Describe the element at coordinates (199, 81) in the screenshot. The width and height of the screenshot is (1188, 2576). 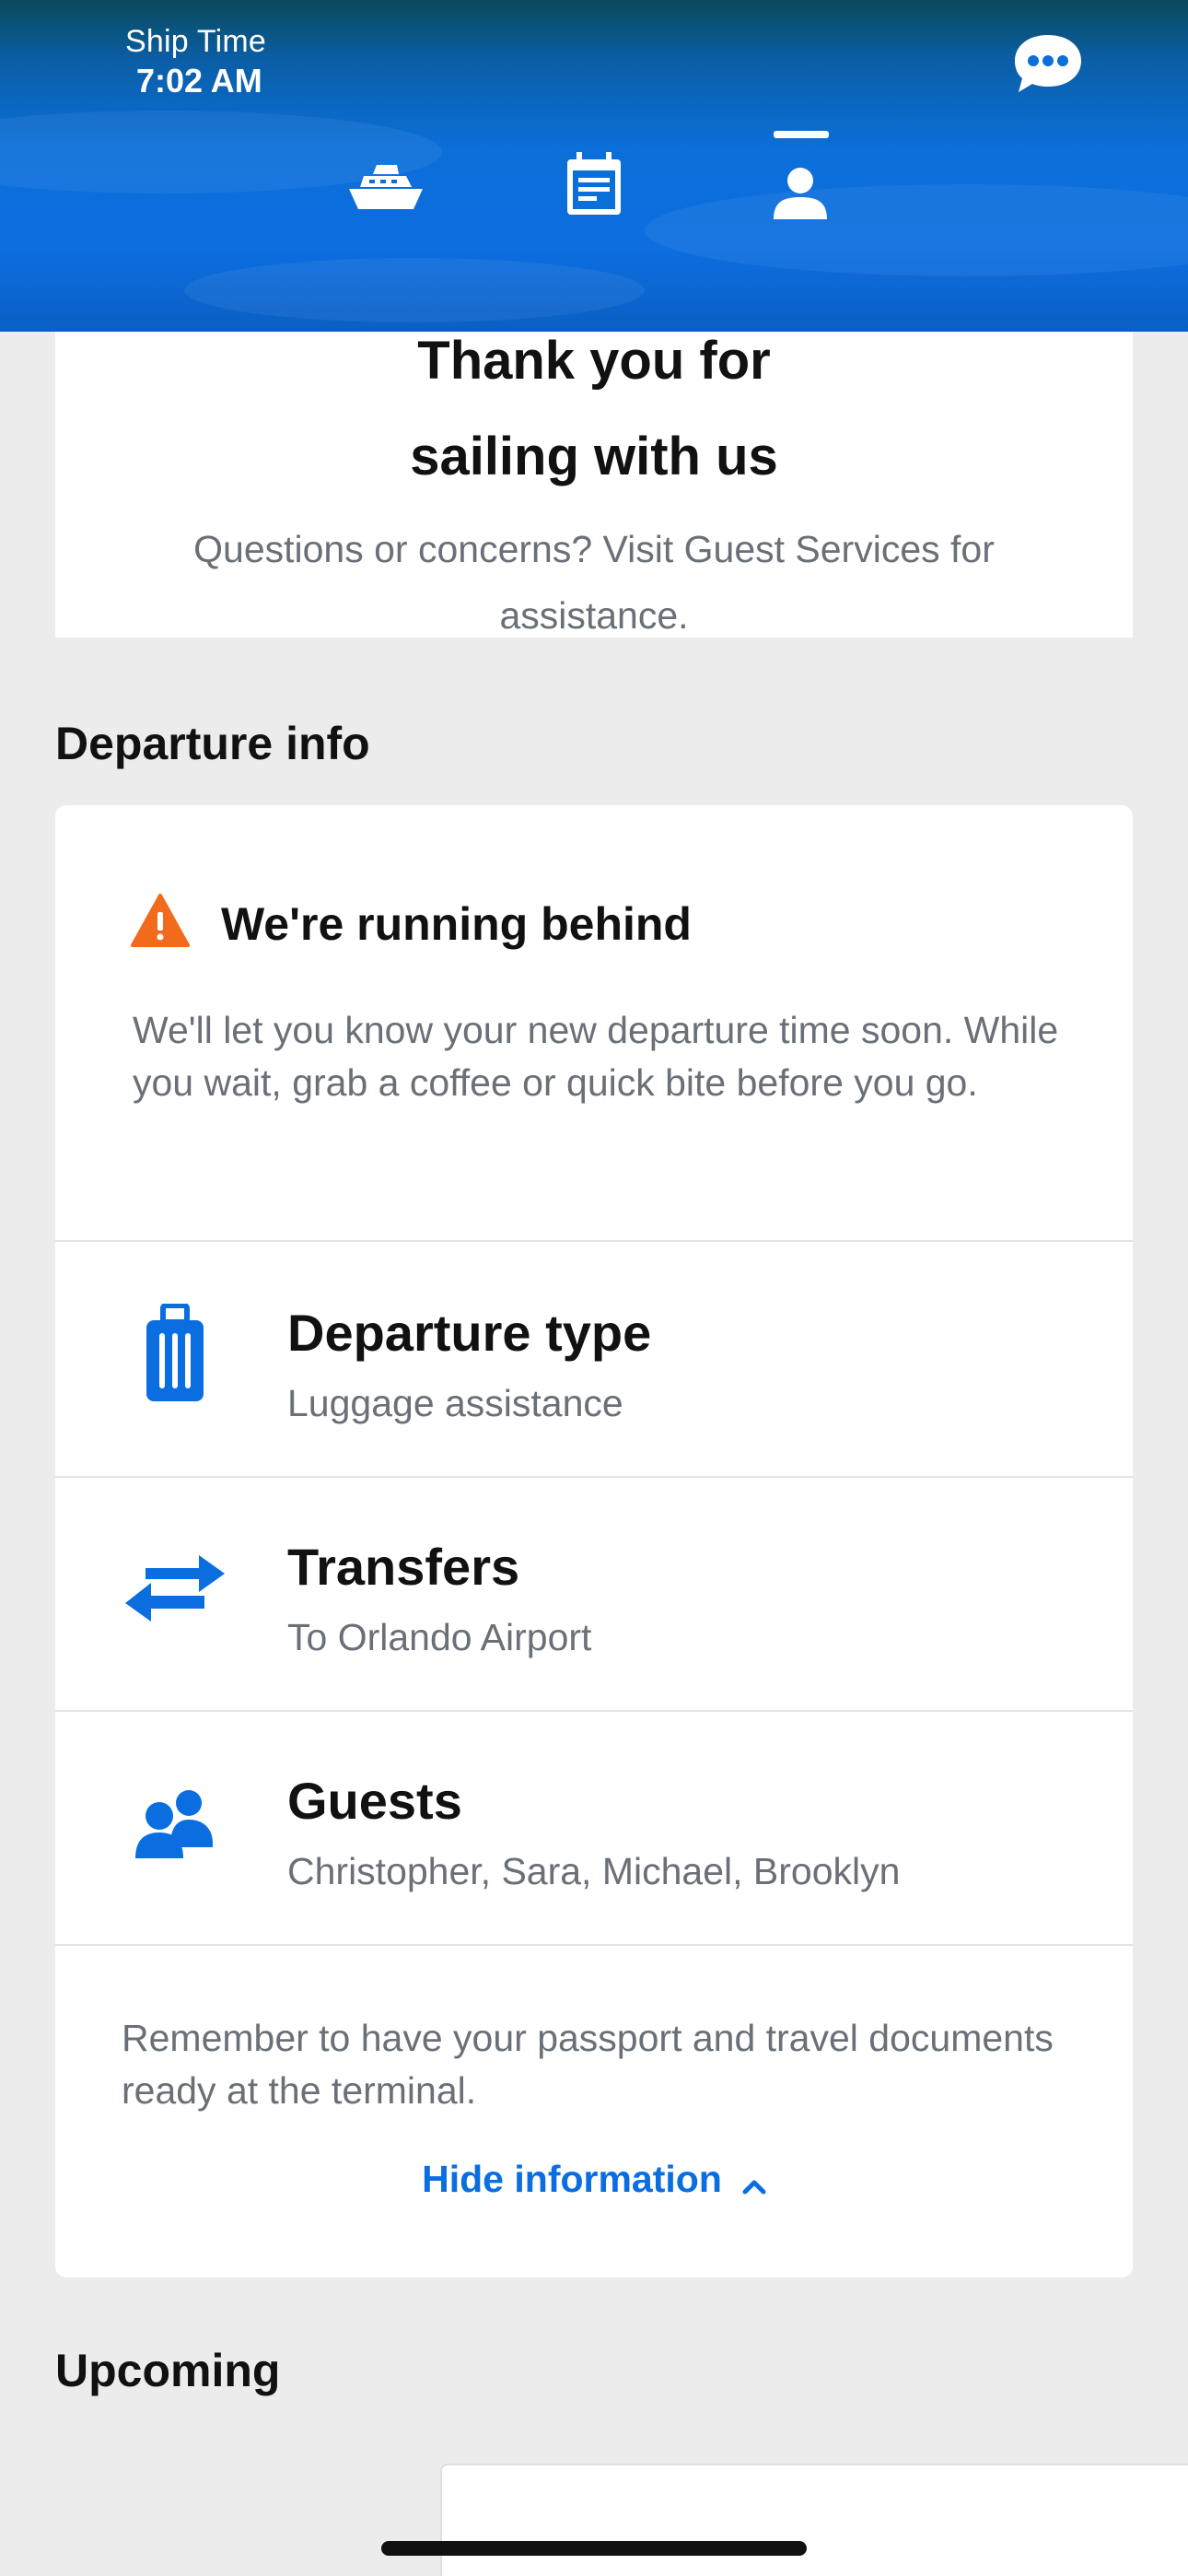
I see `ship-time-value: 7:02 AM` at that location.